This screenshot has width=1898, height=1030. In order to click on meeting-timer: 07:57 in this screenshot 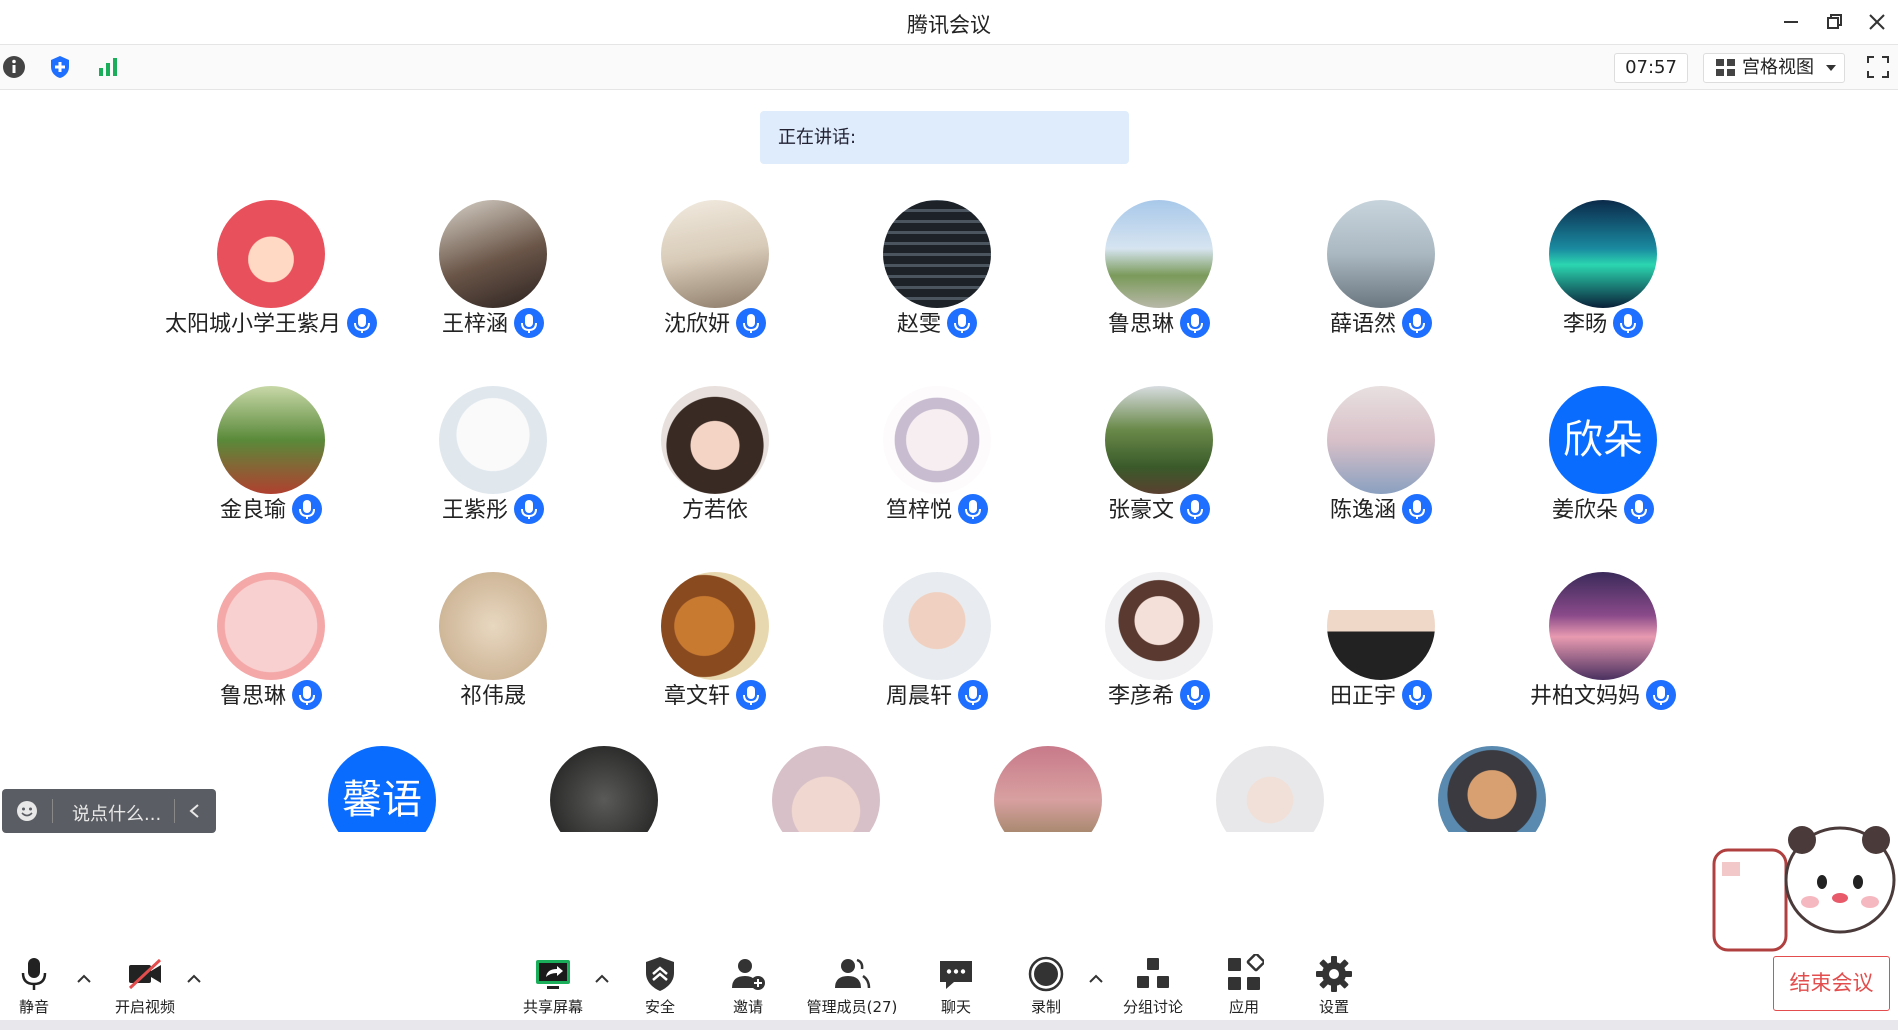, I will do `click(1651, 68)`.